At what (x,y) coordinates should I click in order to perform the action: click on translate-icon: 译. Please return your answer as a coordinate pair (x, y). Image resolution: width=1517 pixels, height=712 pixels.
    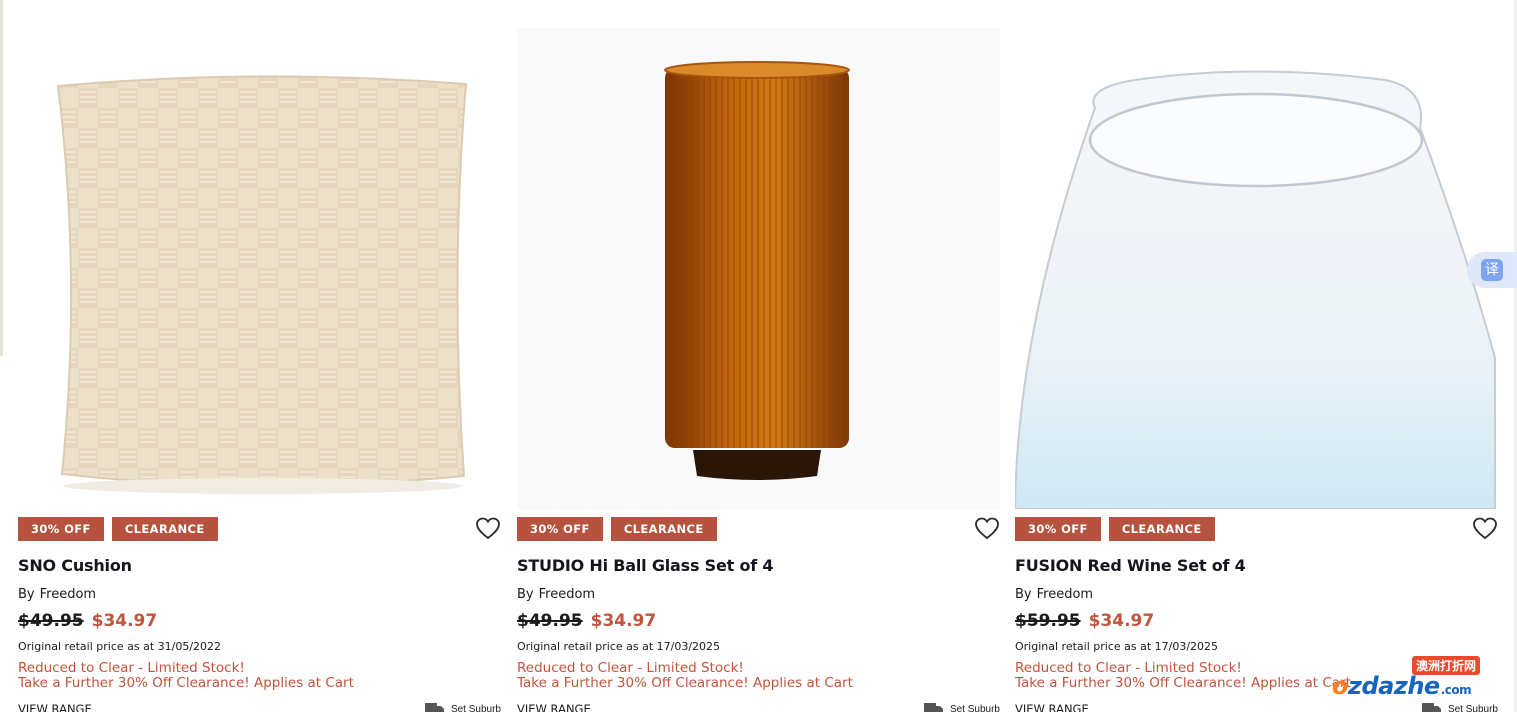
    Looking at the image, I should click on (1492, 270).